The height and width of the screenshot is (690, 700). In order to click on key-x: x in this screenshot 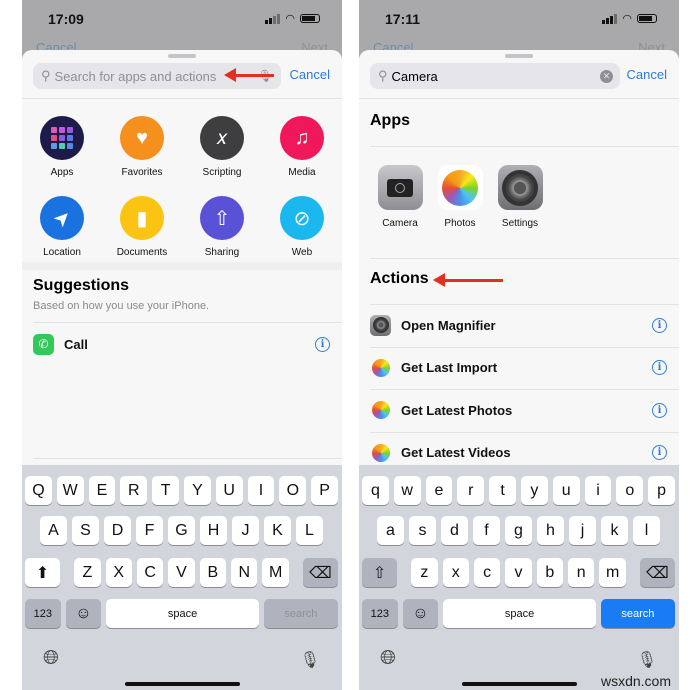, I will do `click(455, 572)`.